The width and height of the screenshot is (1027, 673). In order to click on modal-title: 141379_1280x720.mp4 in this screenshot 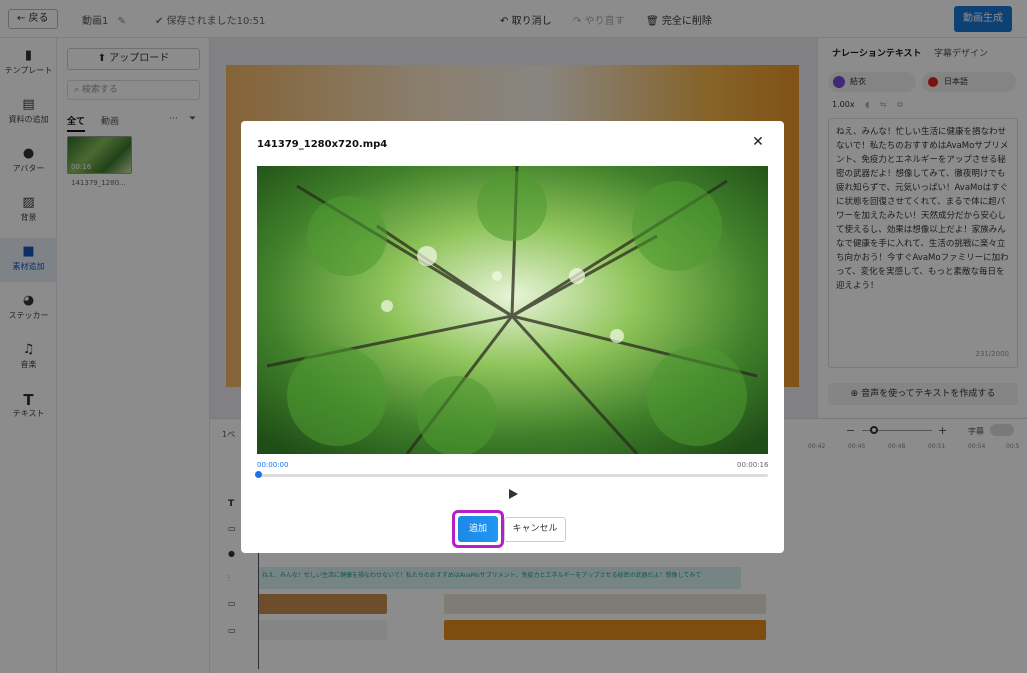, I will do `click(322, 144)`.